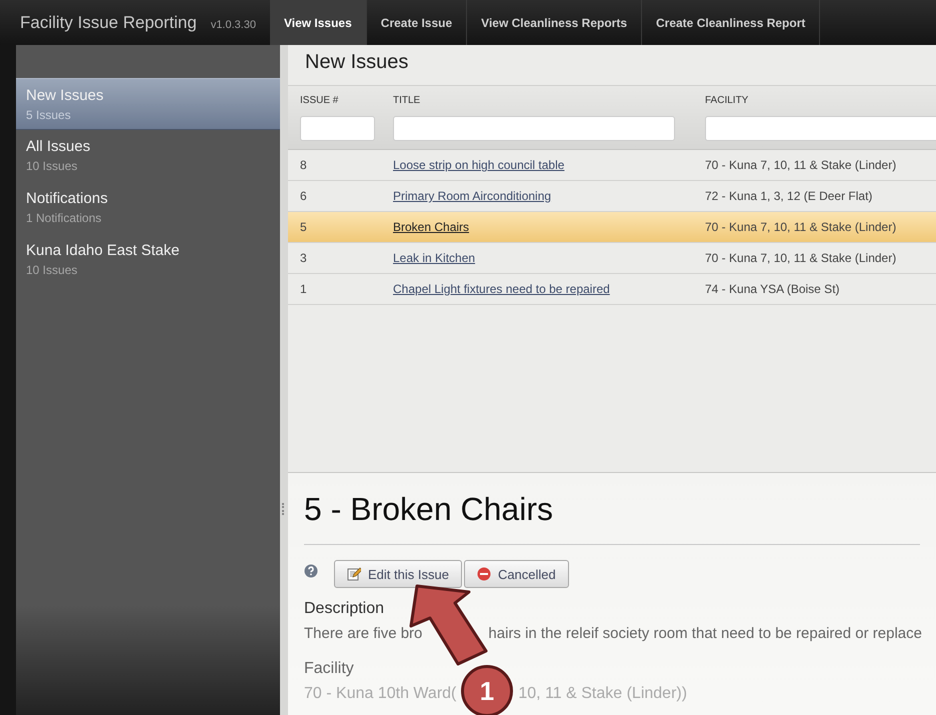  What do you see at coordinates (789, 196) in the screenshot?
I see `table-cell-text: 72 - Kuna 1, 3, 12 (E Deer Flat)` at bounding box center [789, 196].